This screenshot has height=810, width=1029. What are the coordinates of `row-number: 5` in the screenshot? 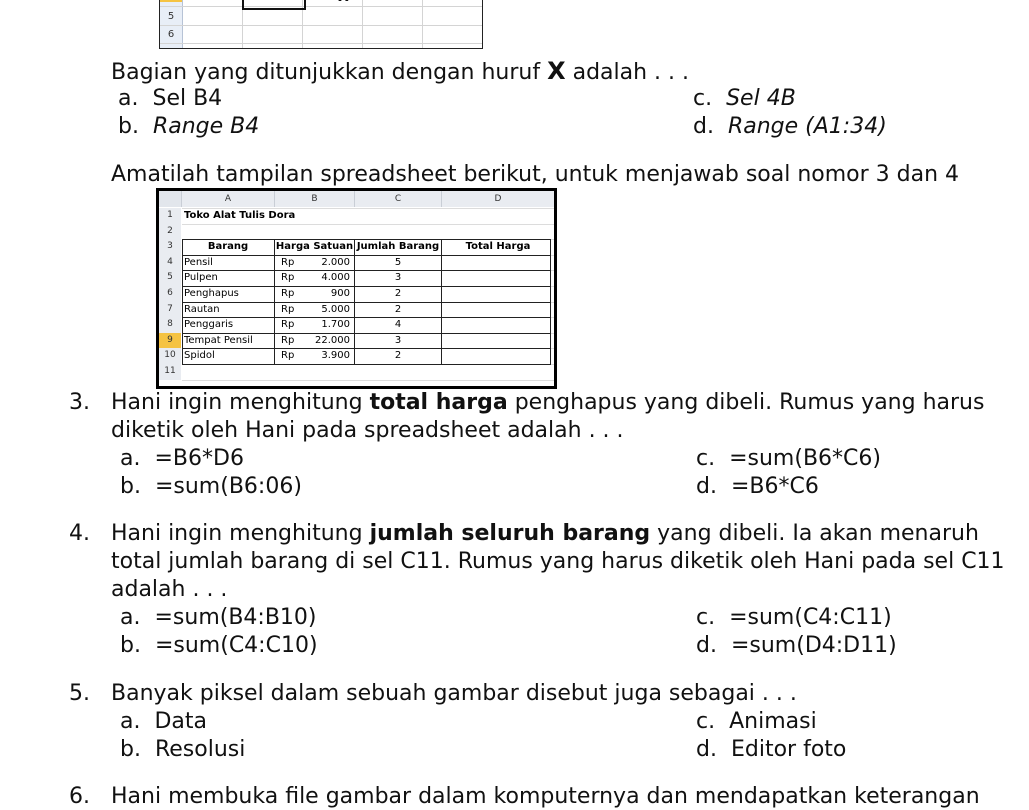 It's located at (171, 16).